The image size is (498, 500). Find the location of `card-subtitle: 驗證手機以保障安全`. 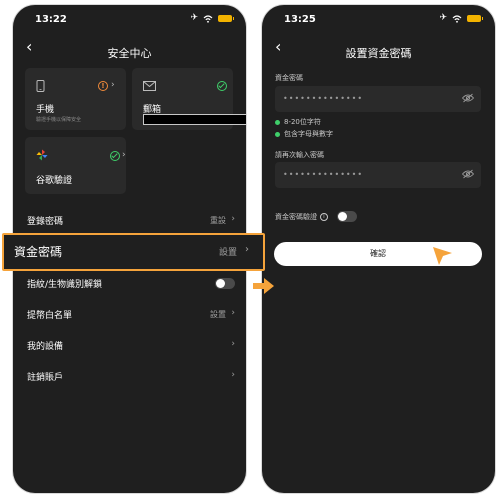

card-subtitle: 驗證手機以保障安全 is located at coordinates (59, 120).